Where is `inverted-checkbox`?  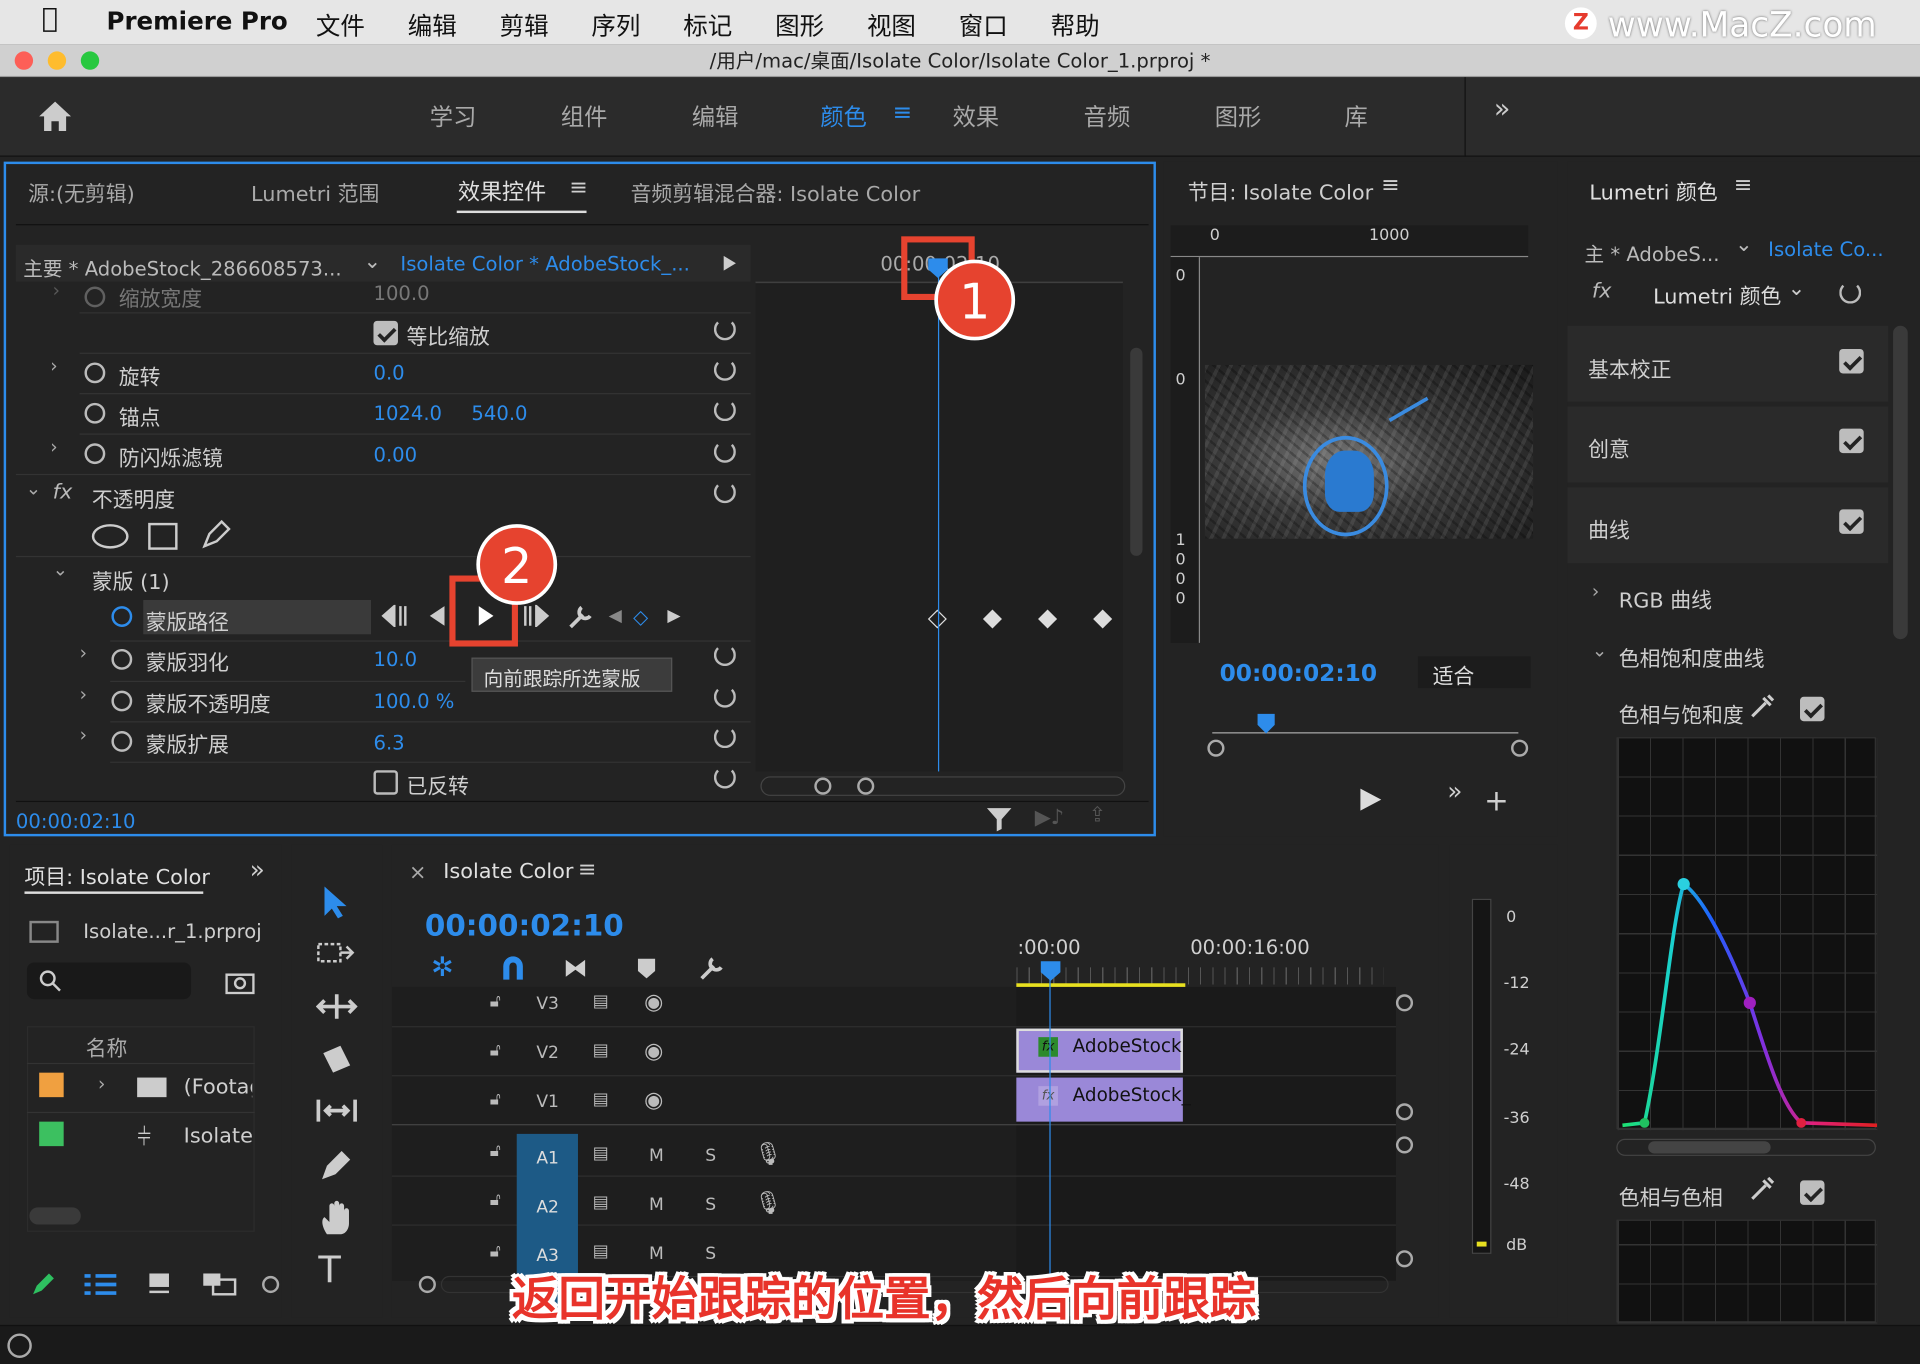 inverted-checkbox is located at coordinates (385, 782).